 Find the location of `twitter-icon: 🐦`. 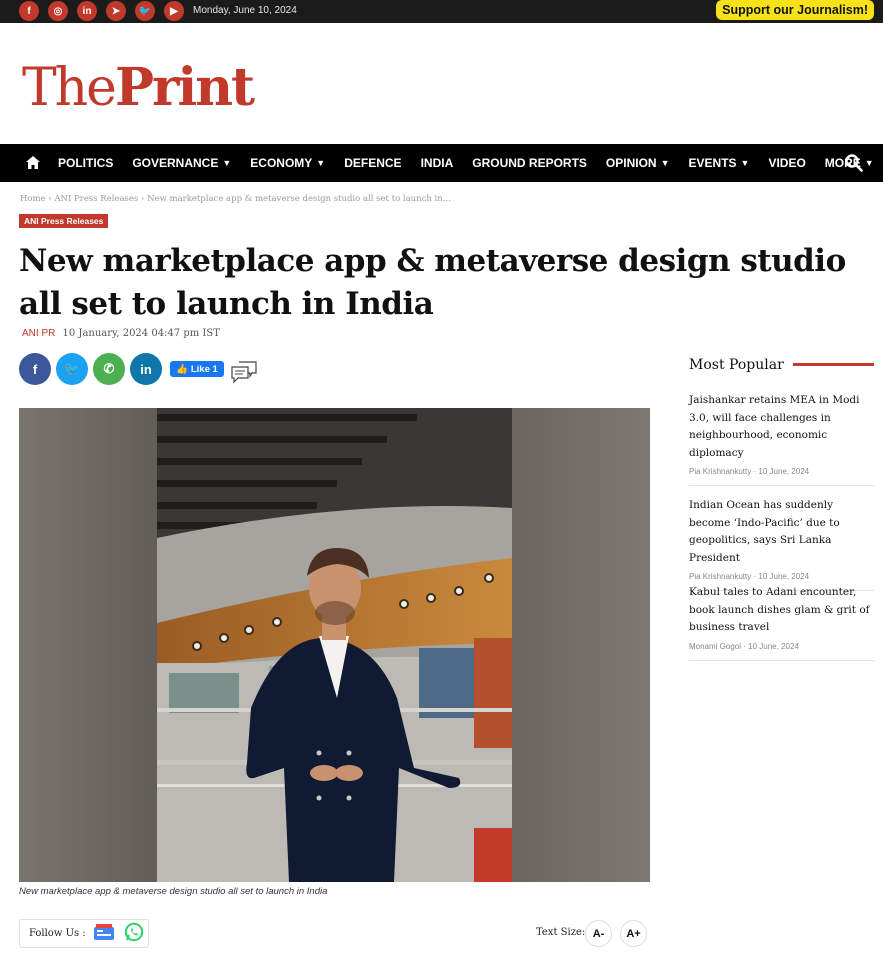

twitter-icon: 🐦 is located at coordinates (145, 11).